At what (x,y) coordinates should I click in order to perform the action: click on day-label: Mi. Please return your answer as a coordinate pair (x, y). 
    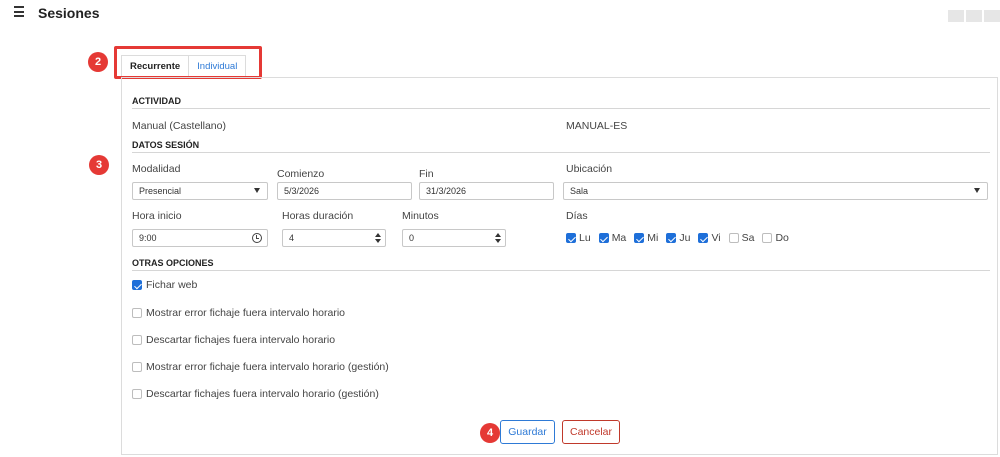
    Looking at the image, I should click on (653, 238).